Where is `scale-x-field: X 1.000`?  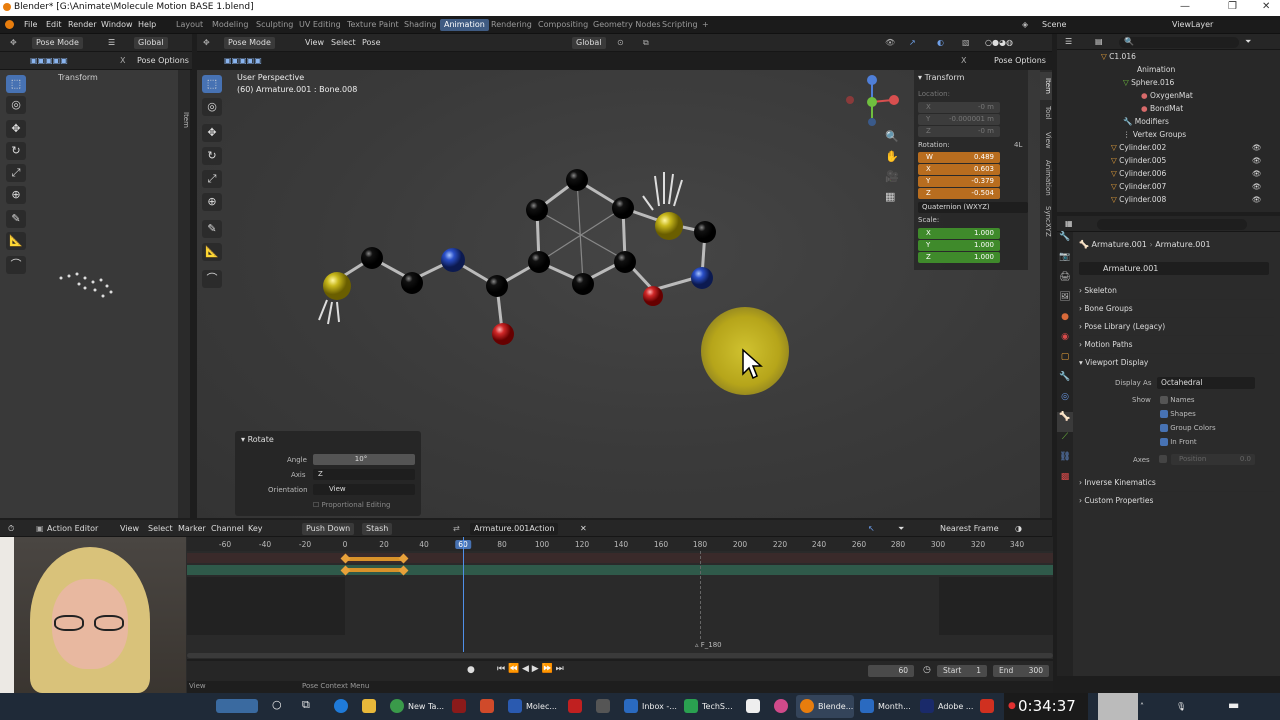 scale-x-field: X 1.000 is located at coordinates (959, 233).